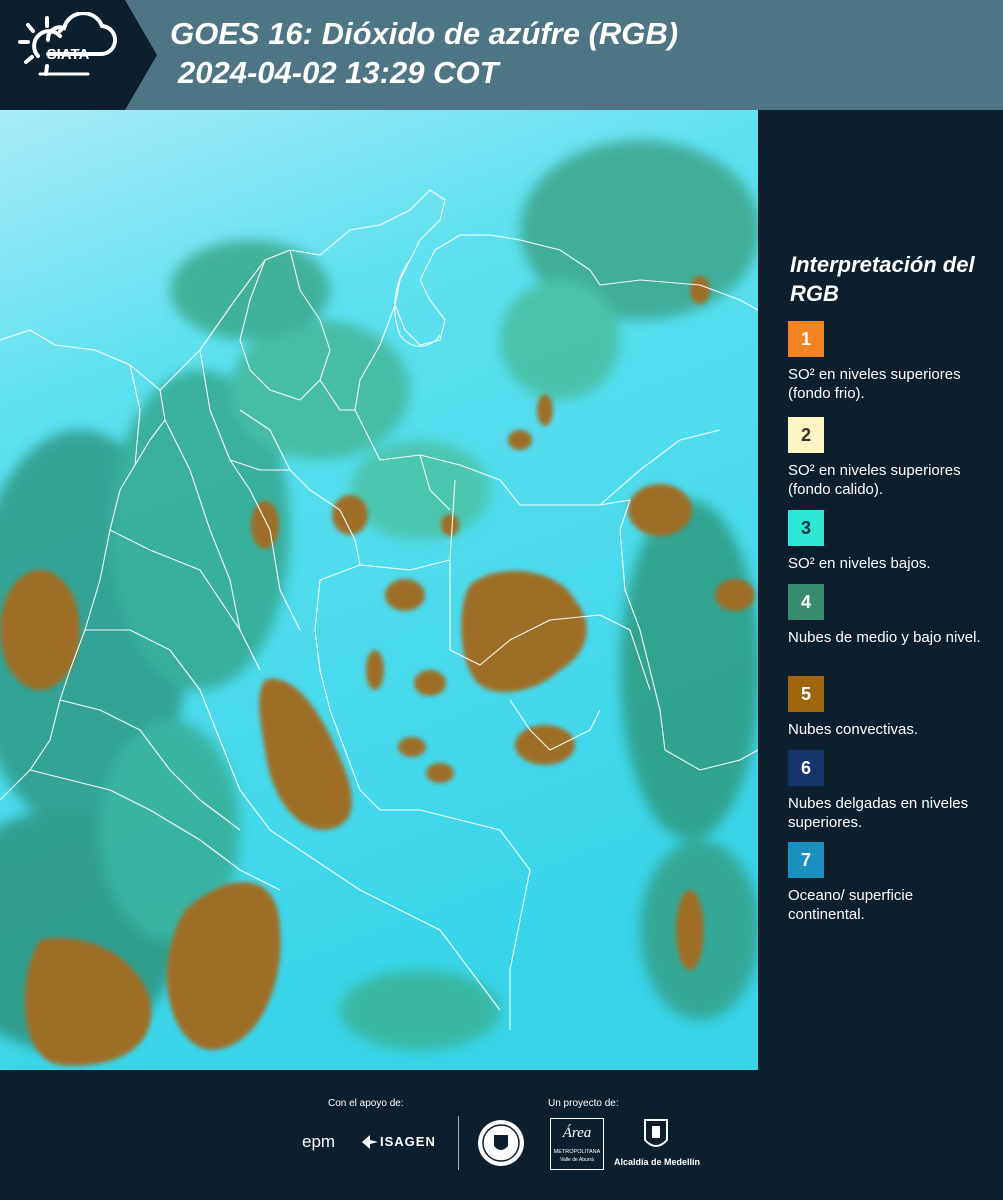 The image size is (1003, 1200). Describe the element at coordinates (878, 813) in the screenshot. I see `legend-label: Nubes delgadas en niveles superiores.` at that location.